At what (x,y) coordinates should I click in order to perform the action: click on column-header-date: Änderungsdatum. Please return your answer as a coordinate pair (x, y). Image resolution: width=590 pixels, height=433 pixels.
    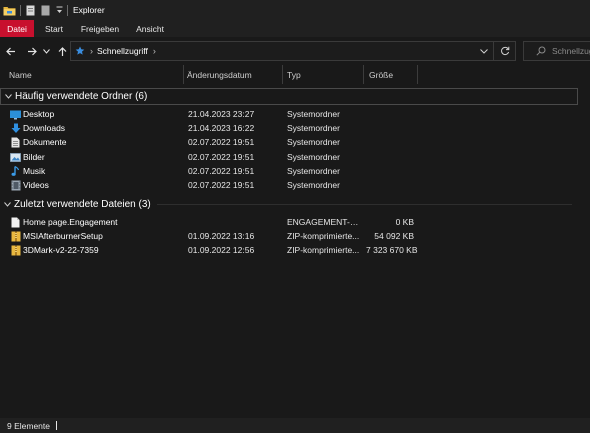
    Looking at the image, I should click on (219, 74).